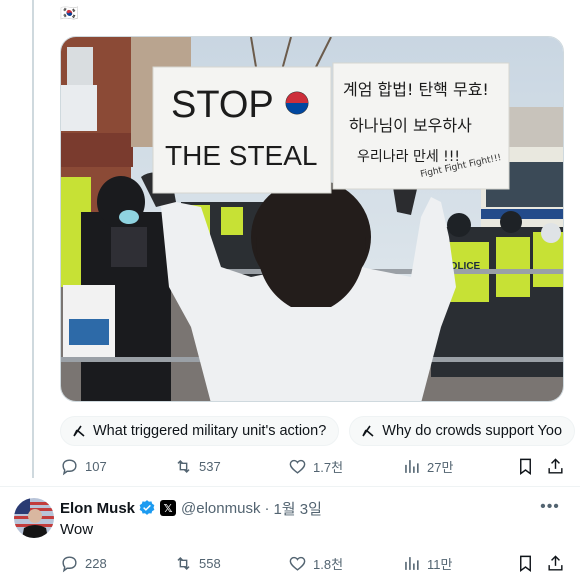 Image resolution: width=580 pixels, height=582 pixels. What do you see at coordinates (472, 431) in the screenshot?
I see `grok-chip-label: Why do crowds support Yoo` at bounding box center [472, 431].